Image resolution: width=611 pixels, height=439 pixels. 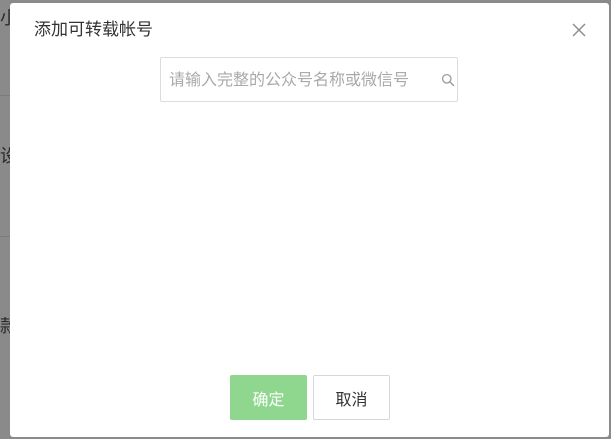 I want to click on confirm-button: 确定, so click(x=268, y=397).